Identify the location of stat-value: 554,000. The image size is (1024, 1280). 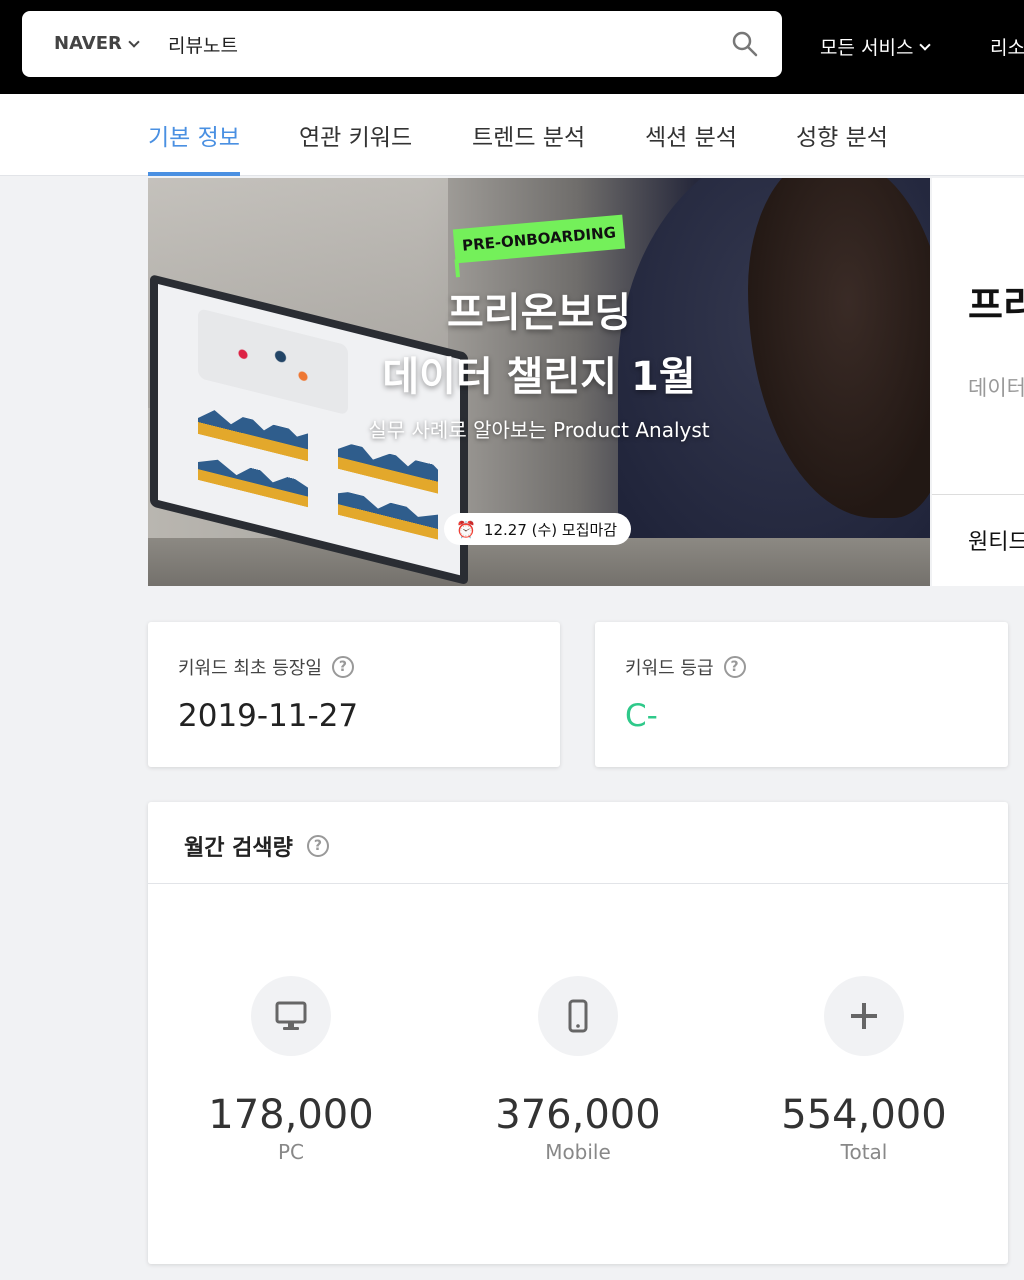
(864, 1115).